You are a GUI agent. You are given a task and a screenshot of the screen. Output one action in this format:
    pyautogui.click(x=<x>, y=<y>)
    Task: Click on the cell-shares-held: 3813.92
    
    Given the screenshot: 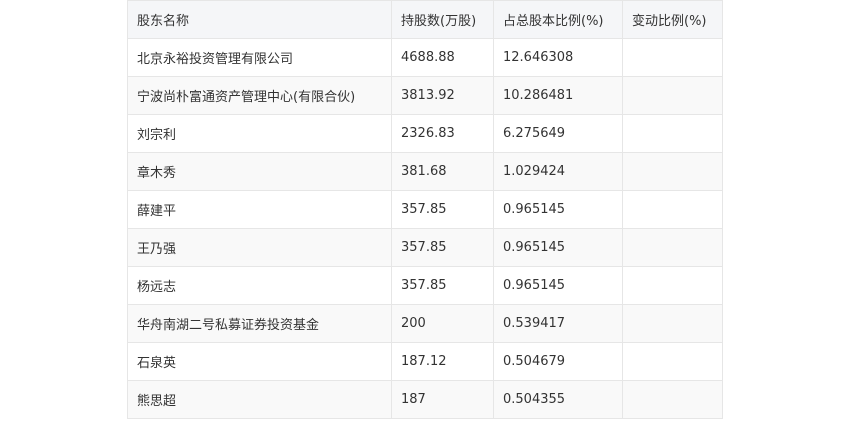 What is the action you would take?
    pyautogui.click(x=442, y=95)
    